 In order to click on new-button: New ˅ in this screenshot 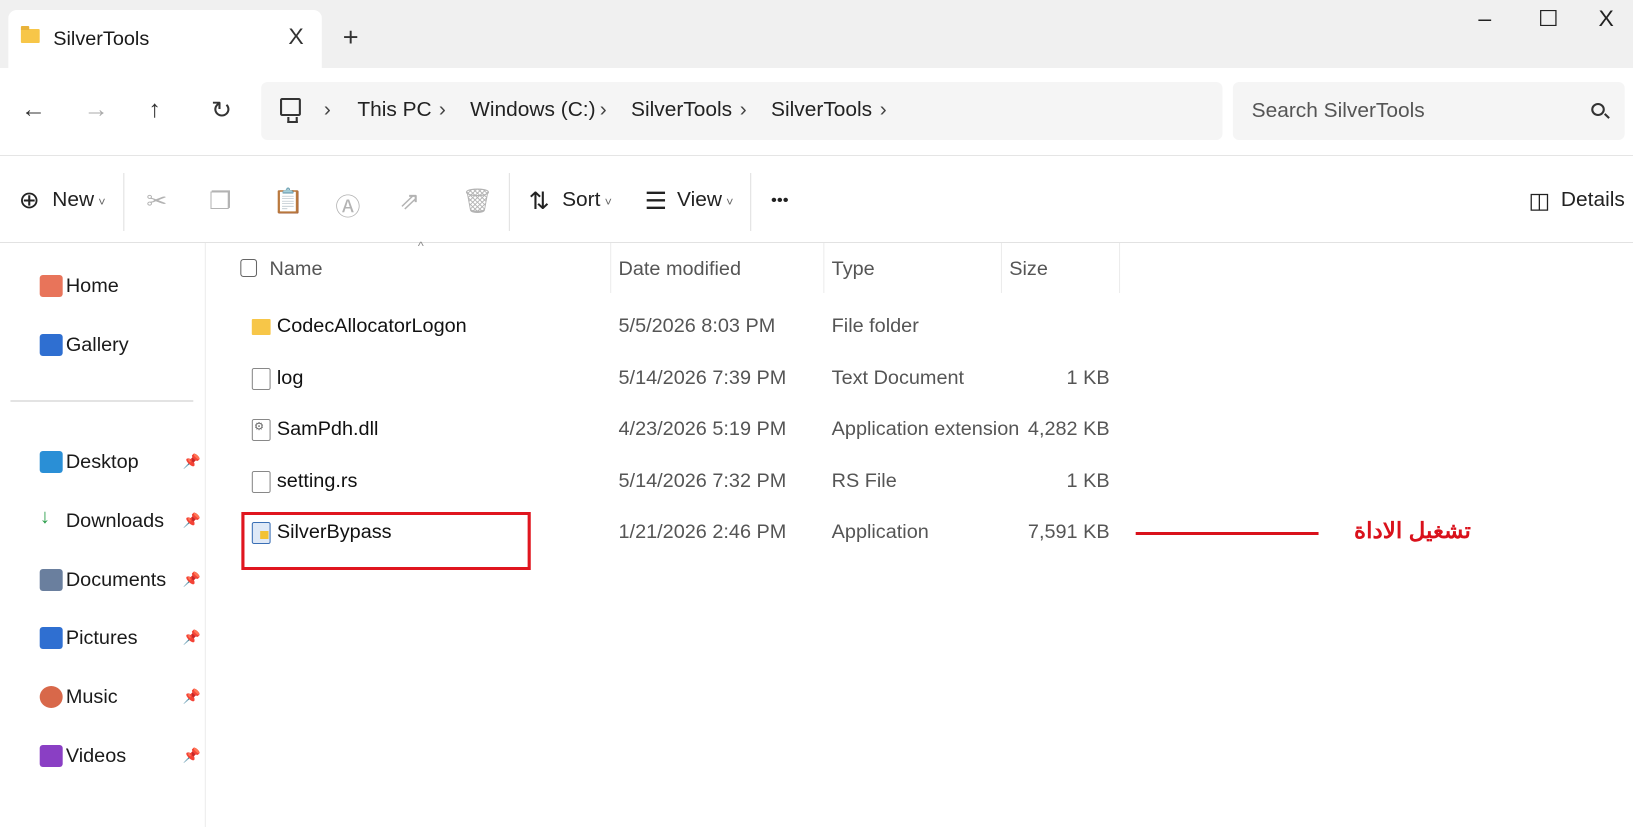, I will do `click(78, 200)`.